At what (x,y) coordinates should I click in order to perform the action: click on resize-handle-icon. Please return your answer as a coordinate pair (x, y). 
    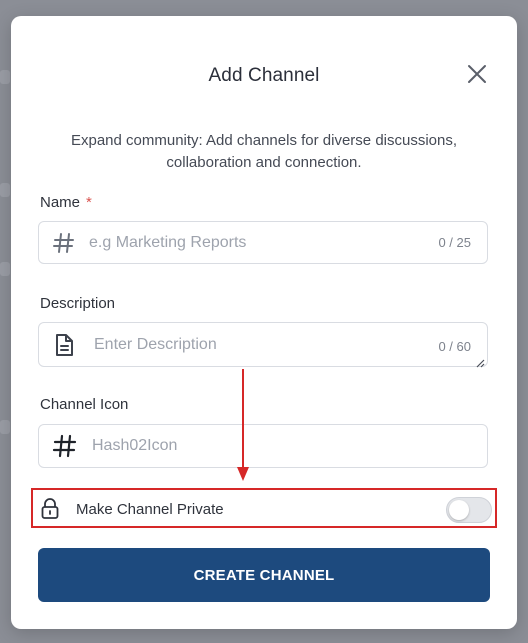
    Looking at the image, I should click on (480, 361).